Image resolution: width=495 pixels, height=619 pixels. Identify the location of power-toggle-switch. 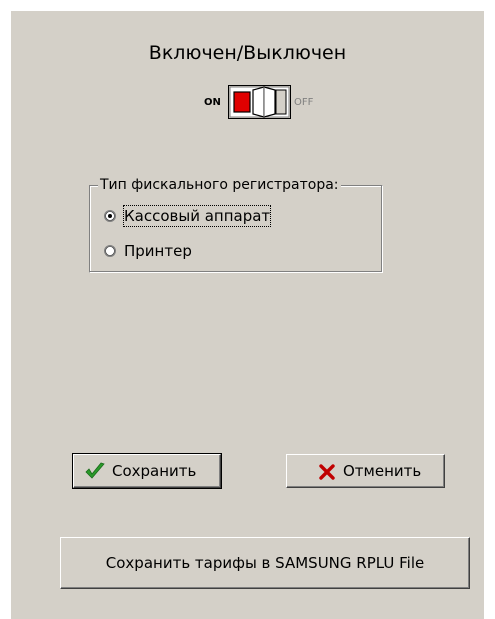
(259, 102).